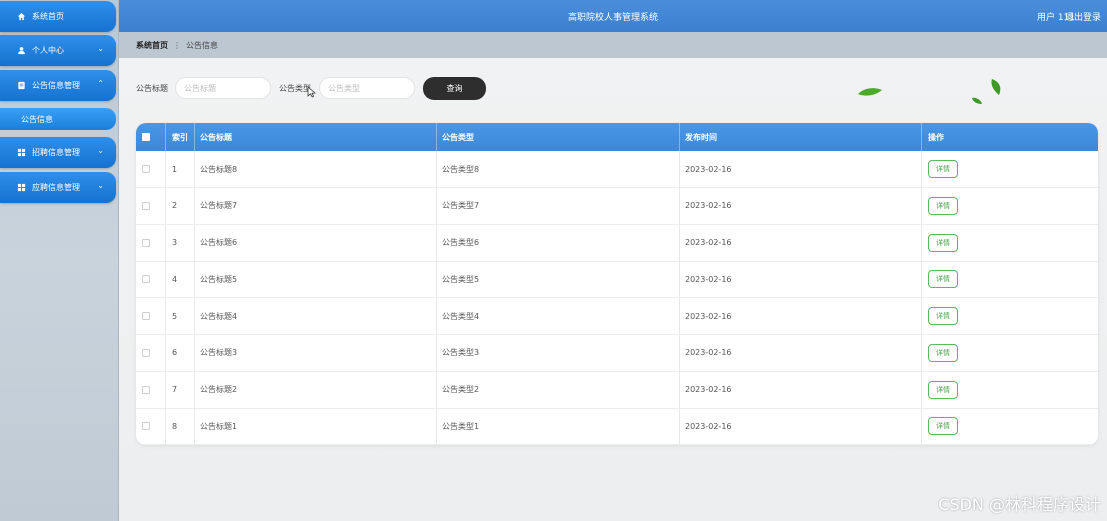  What do you see at coordinates (183, 137) in the screenshot?
I see `column-header-index: 索引` at bounding box center [183, 137].